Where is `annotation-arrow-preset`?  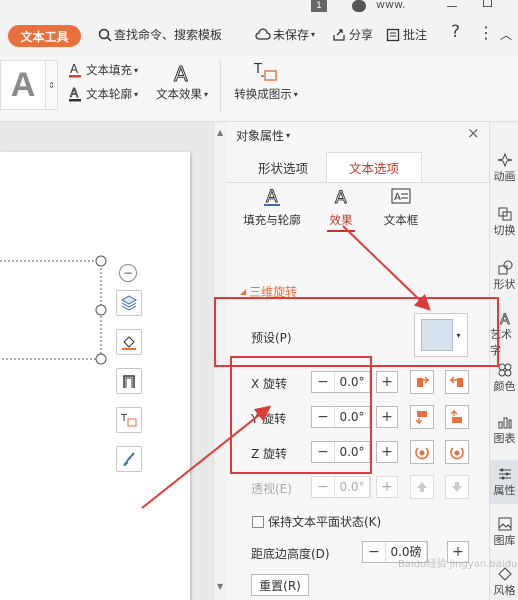 annotation-arrow-preset is located at coordinates (386, 268).